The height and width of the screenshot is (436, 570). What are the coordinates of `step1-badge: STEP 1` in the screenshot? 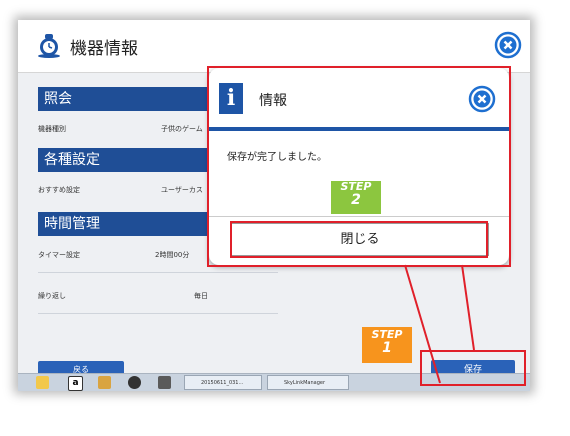 It's located at (387, 345).